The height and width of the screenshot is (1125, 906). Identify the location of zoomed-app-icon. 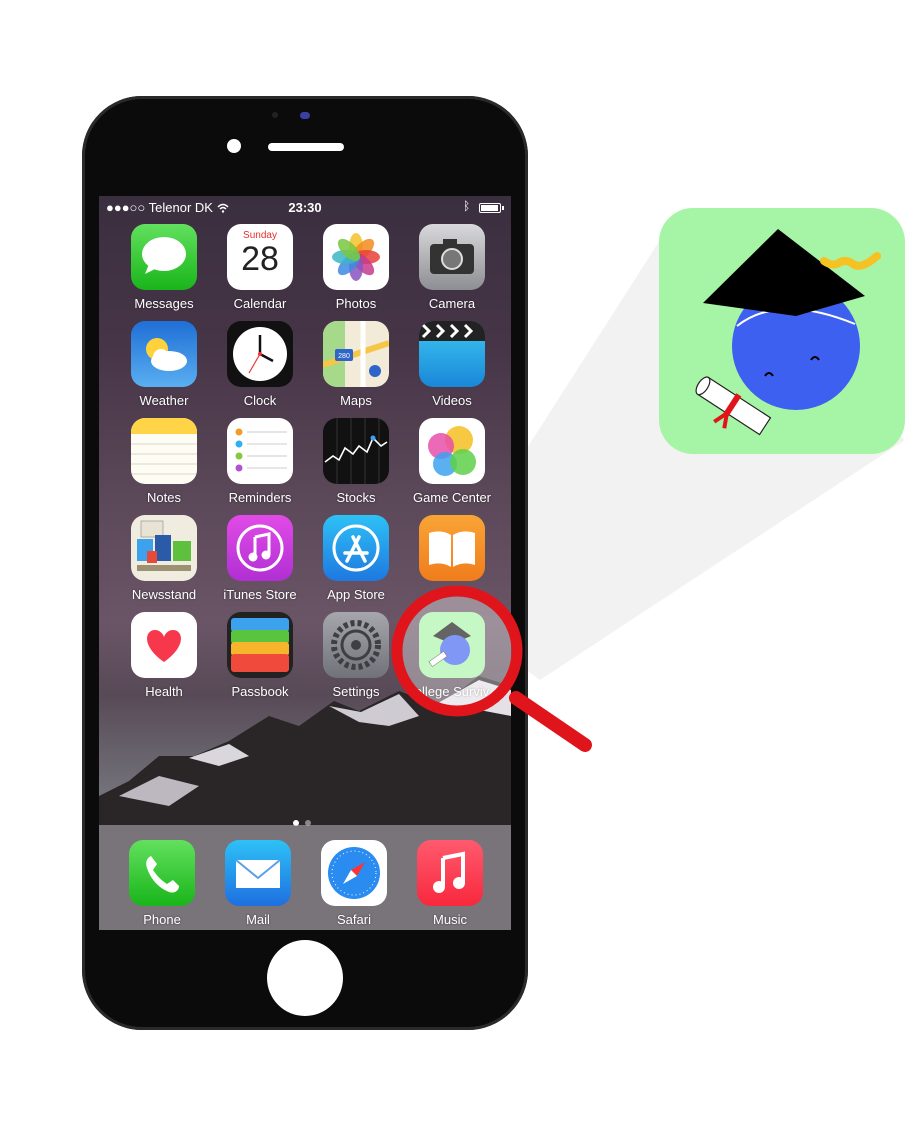
(782, 331).